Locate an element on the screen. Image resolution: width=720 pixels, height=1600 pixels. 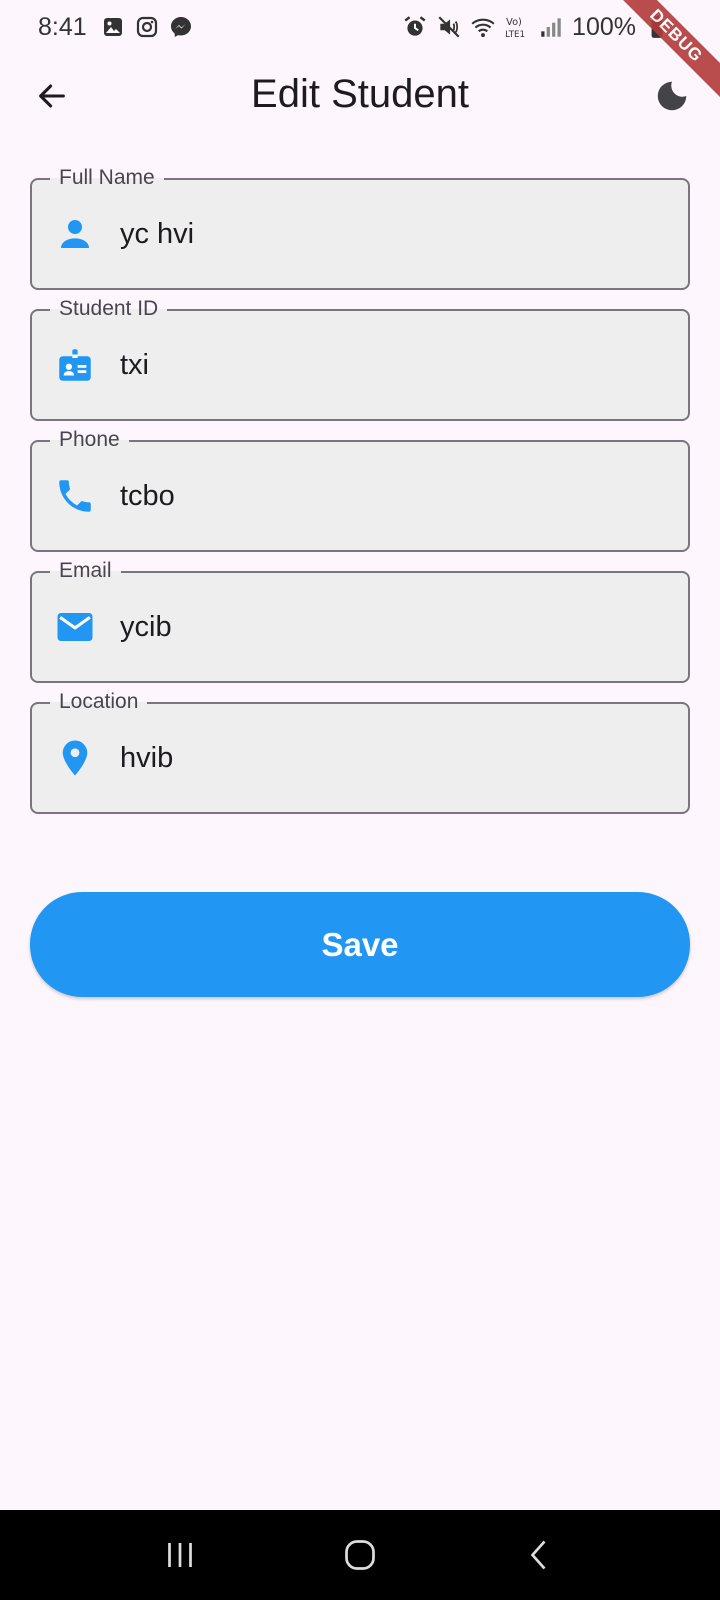
dark-mode-moon-icon is located at coordinates (672, 96).